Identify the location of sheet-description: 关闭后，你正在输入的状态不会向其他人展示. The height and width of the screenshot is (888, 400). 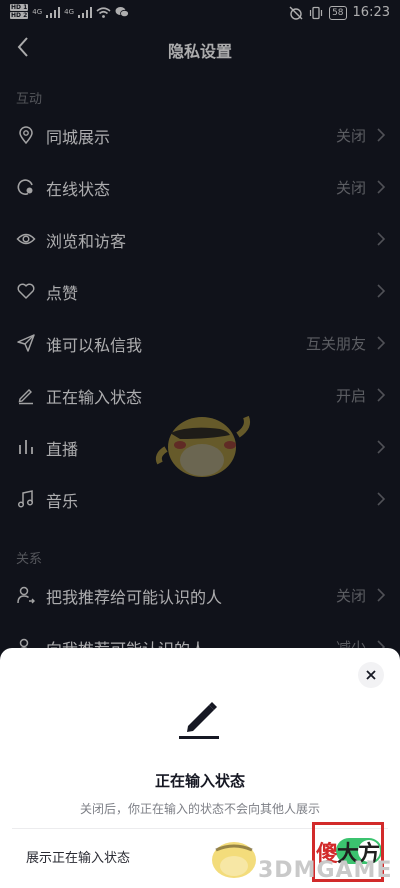
(199, 809).